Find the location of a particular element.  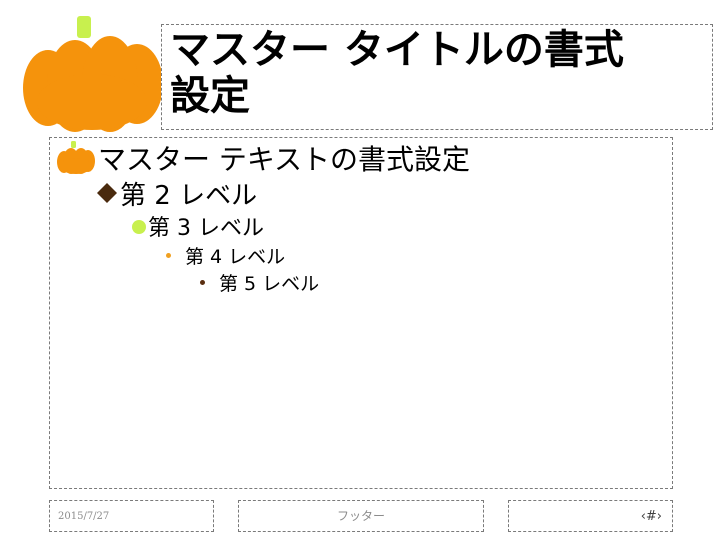

title-line-2: 設定 is located at coordinates (210, 96).